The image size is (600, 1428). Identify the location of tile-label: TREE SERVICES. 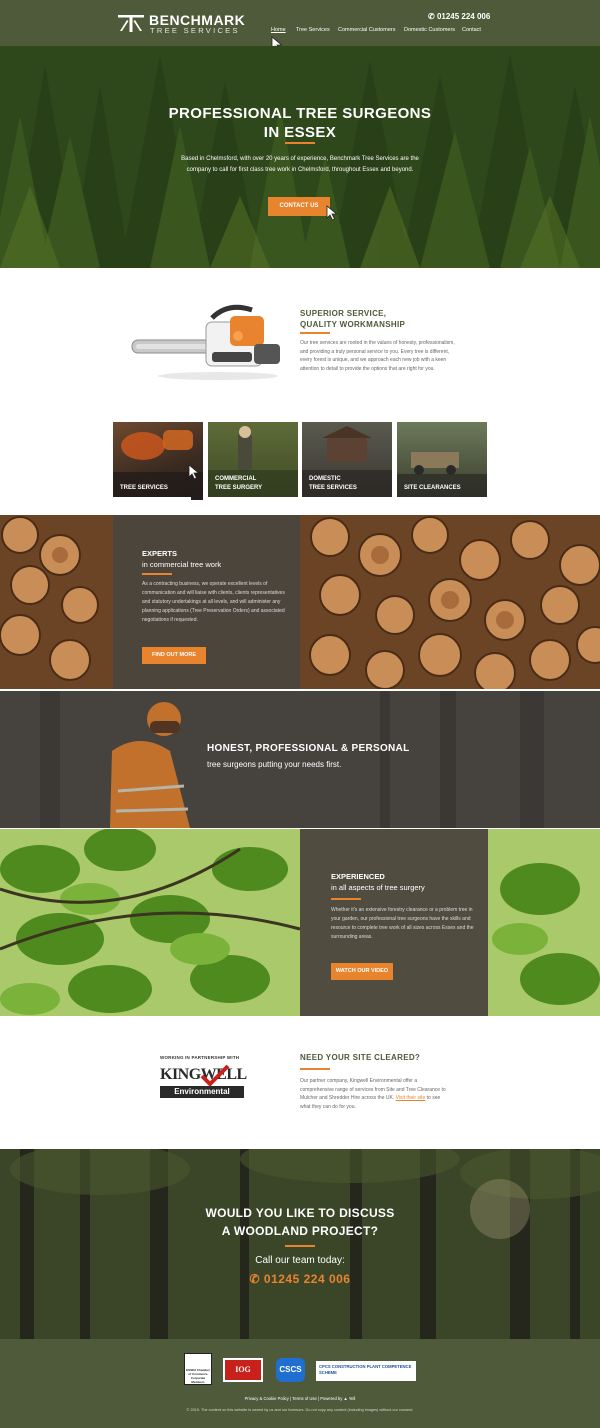
(144, 487).